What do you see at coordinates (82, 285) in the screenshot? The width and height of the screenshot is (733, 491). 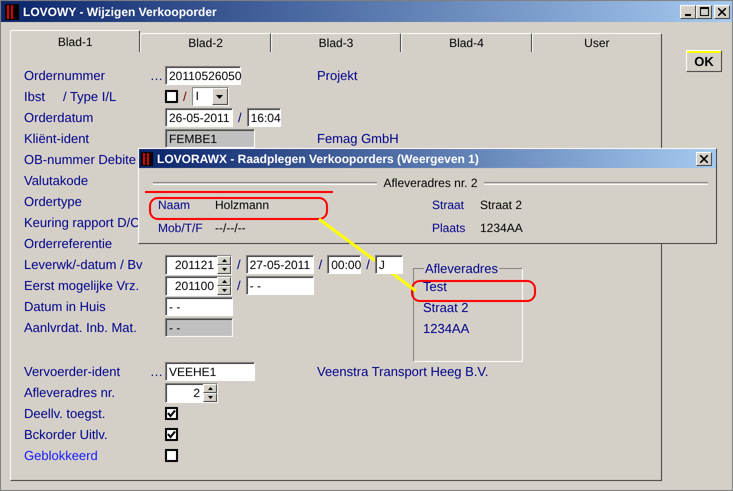 I see `field-label: Eerst mogelijke Vrz.` at bounding box center [82, 285].